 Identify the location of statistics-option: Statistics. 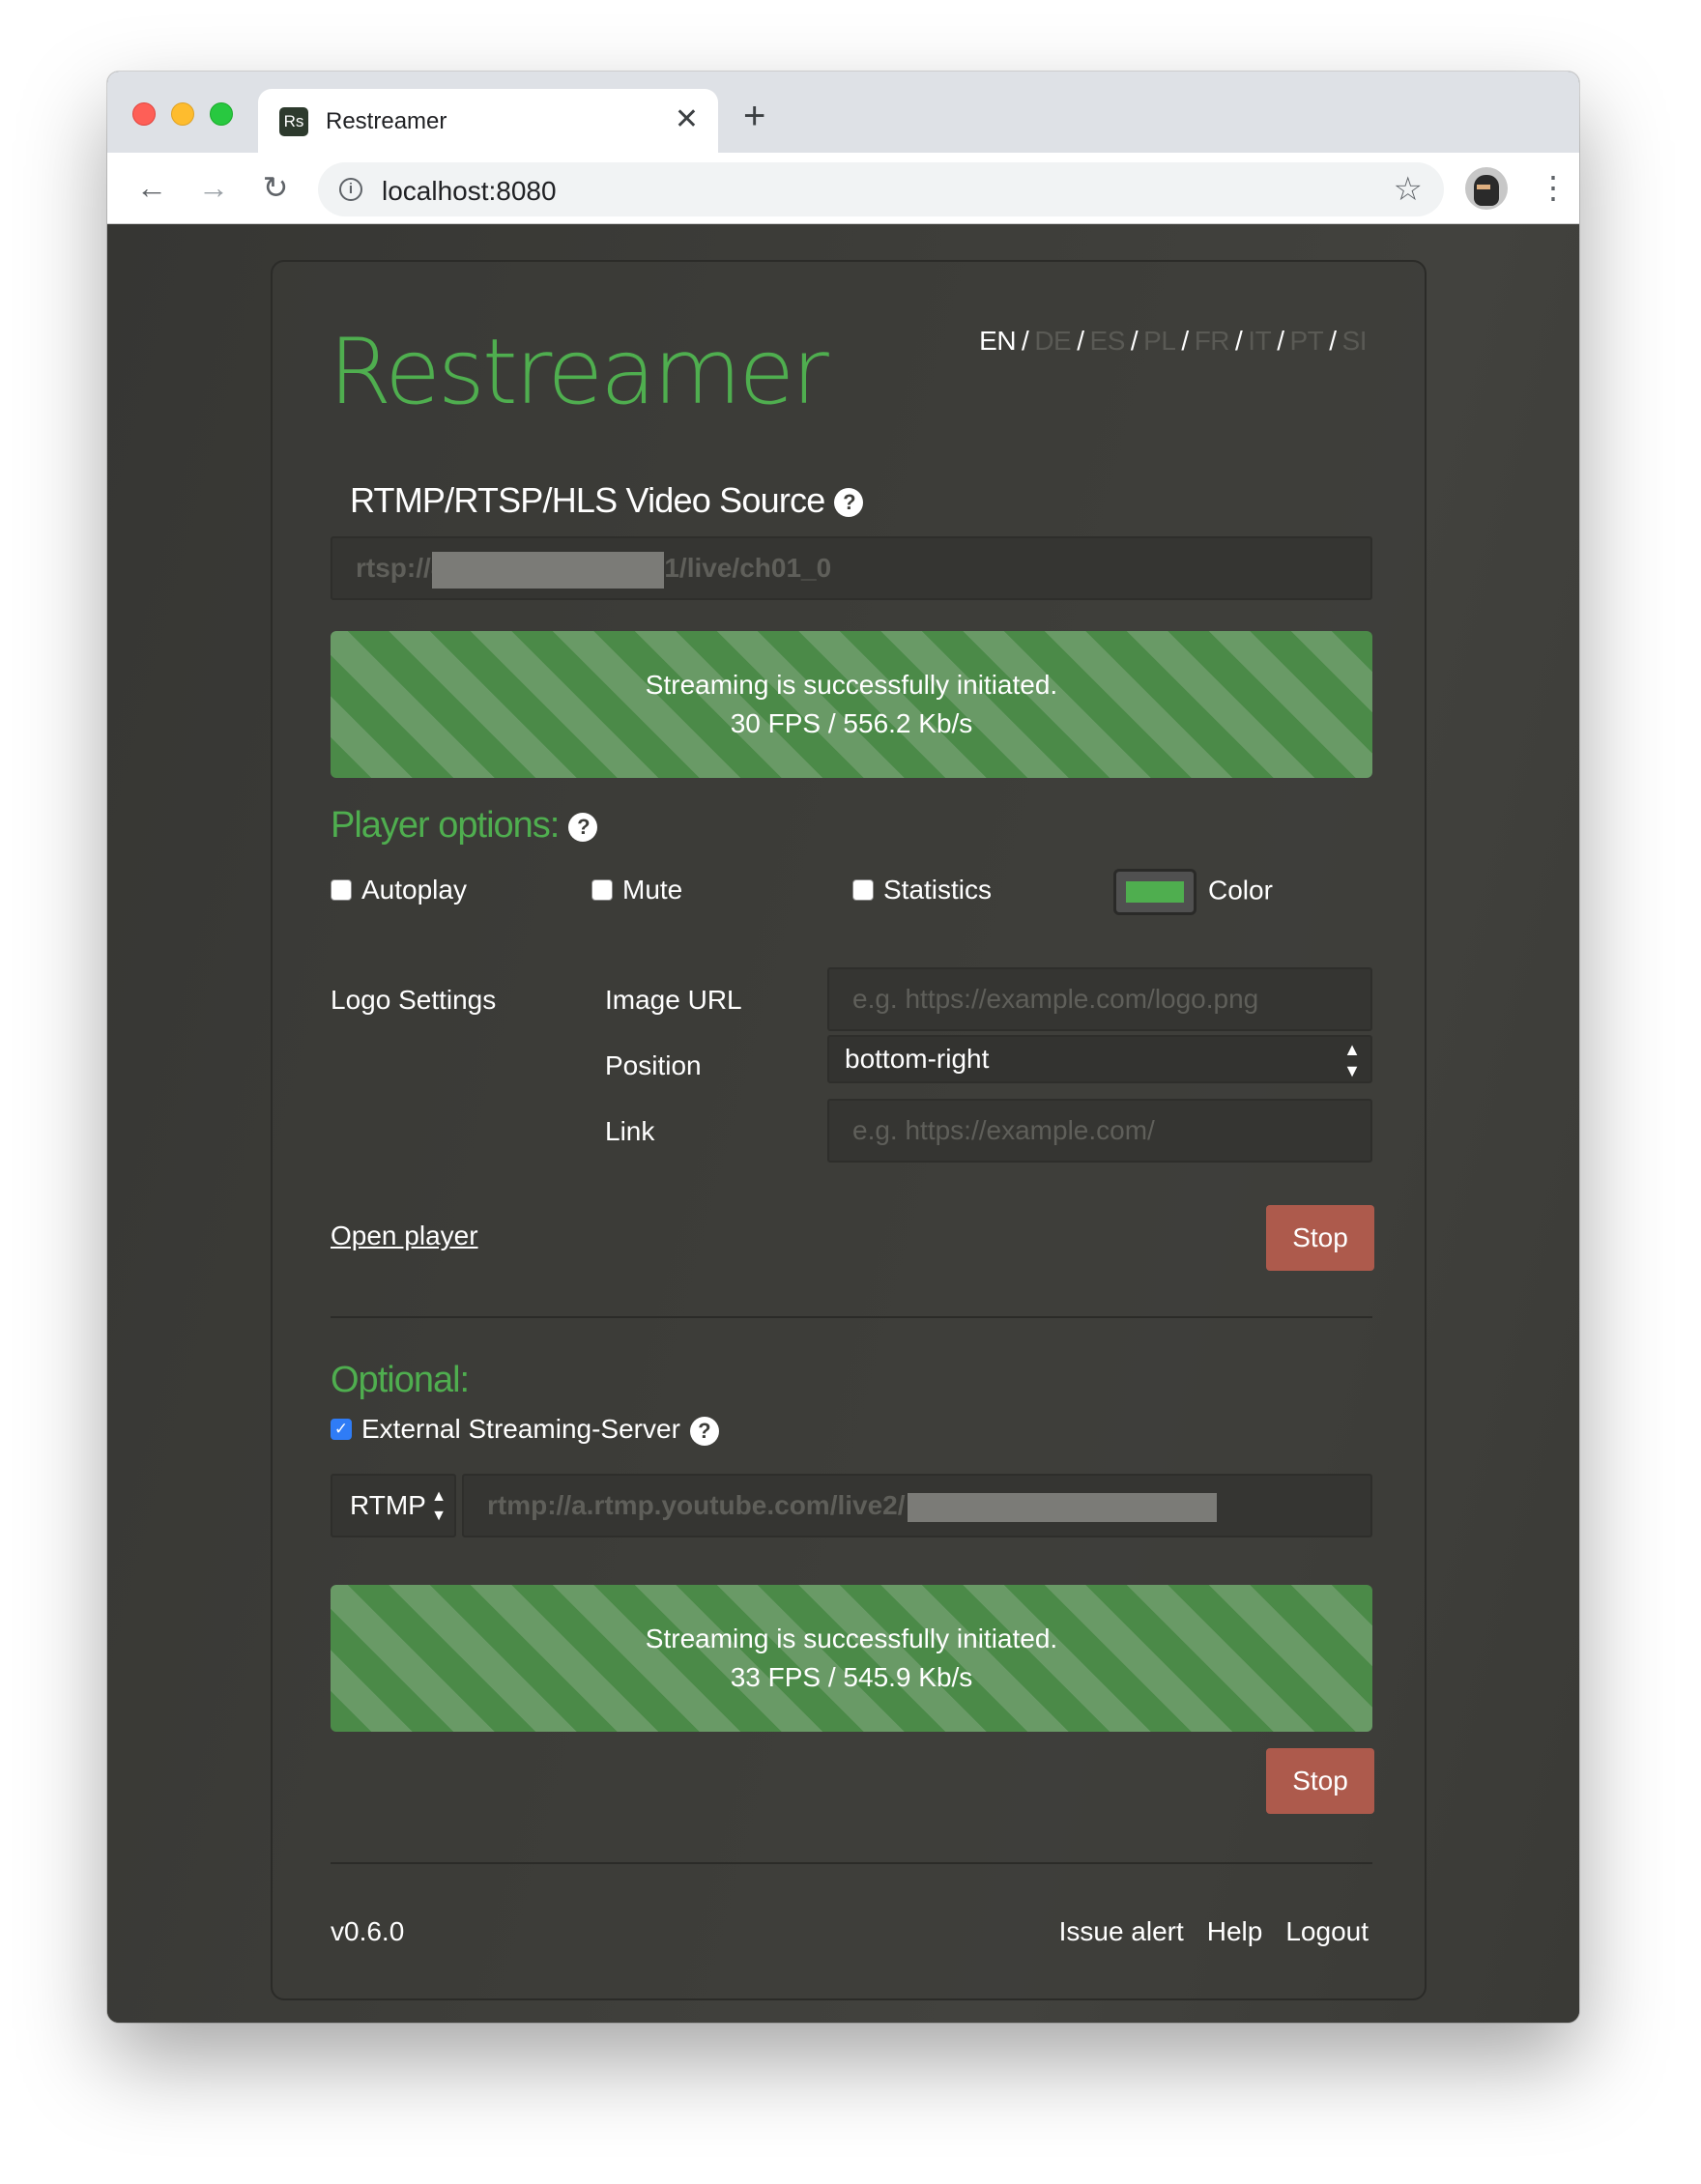
(922, 890).